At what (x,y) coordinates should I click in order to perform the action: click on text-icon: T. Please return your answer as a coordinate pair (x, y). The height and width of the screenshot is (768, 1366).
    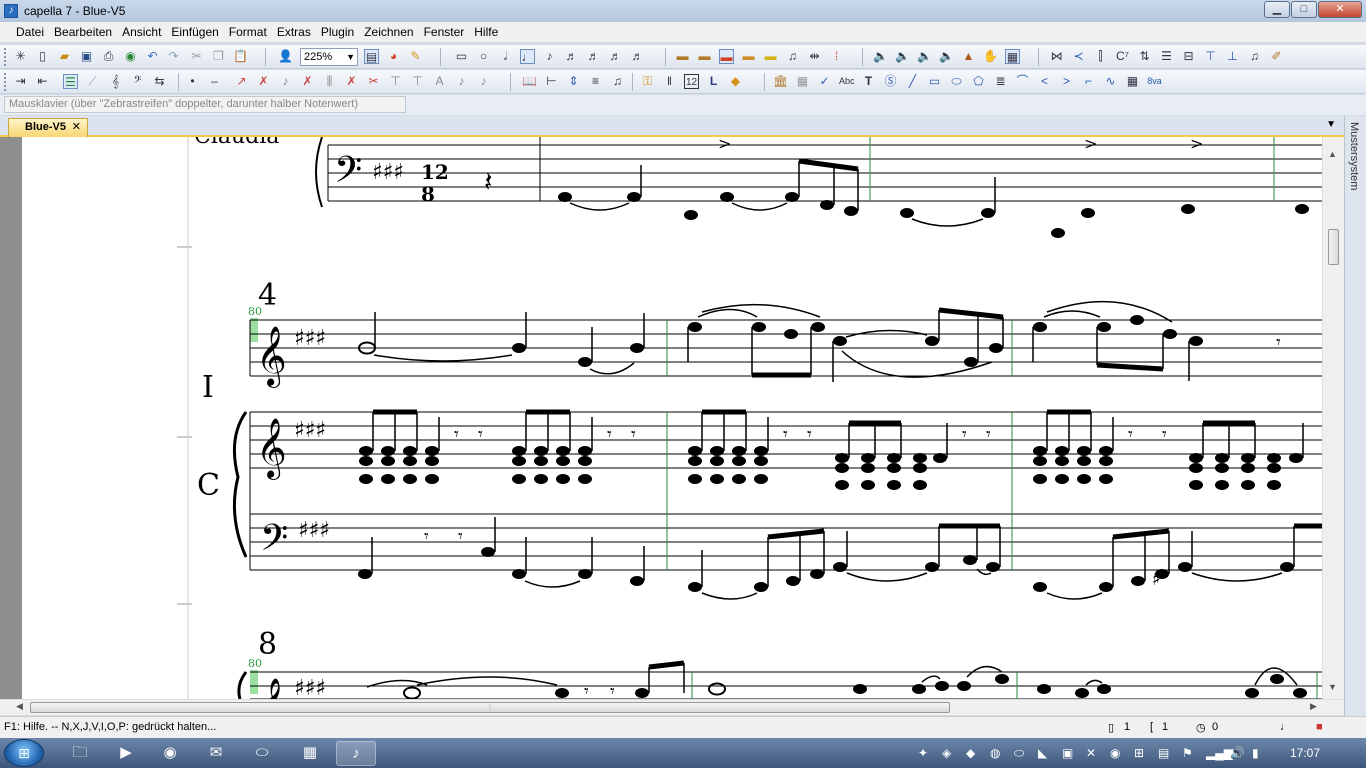
    Looking at the image, I should click on (868, 81).